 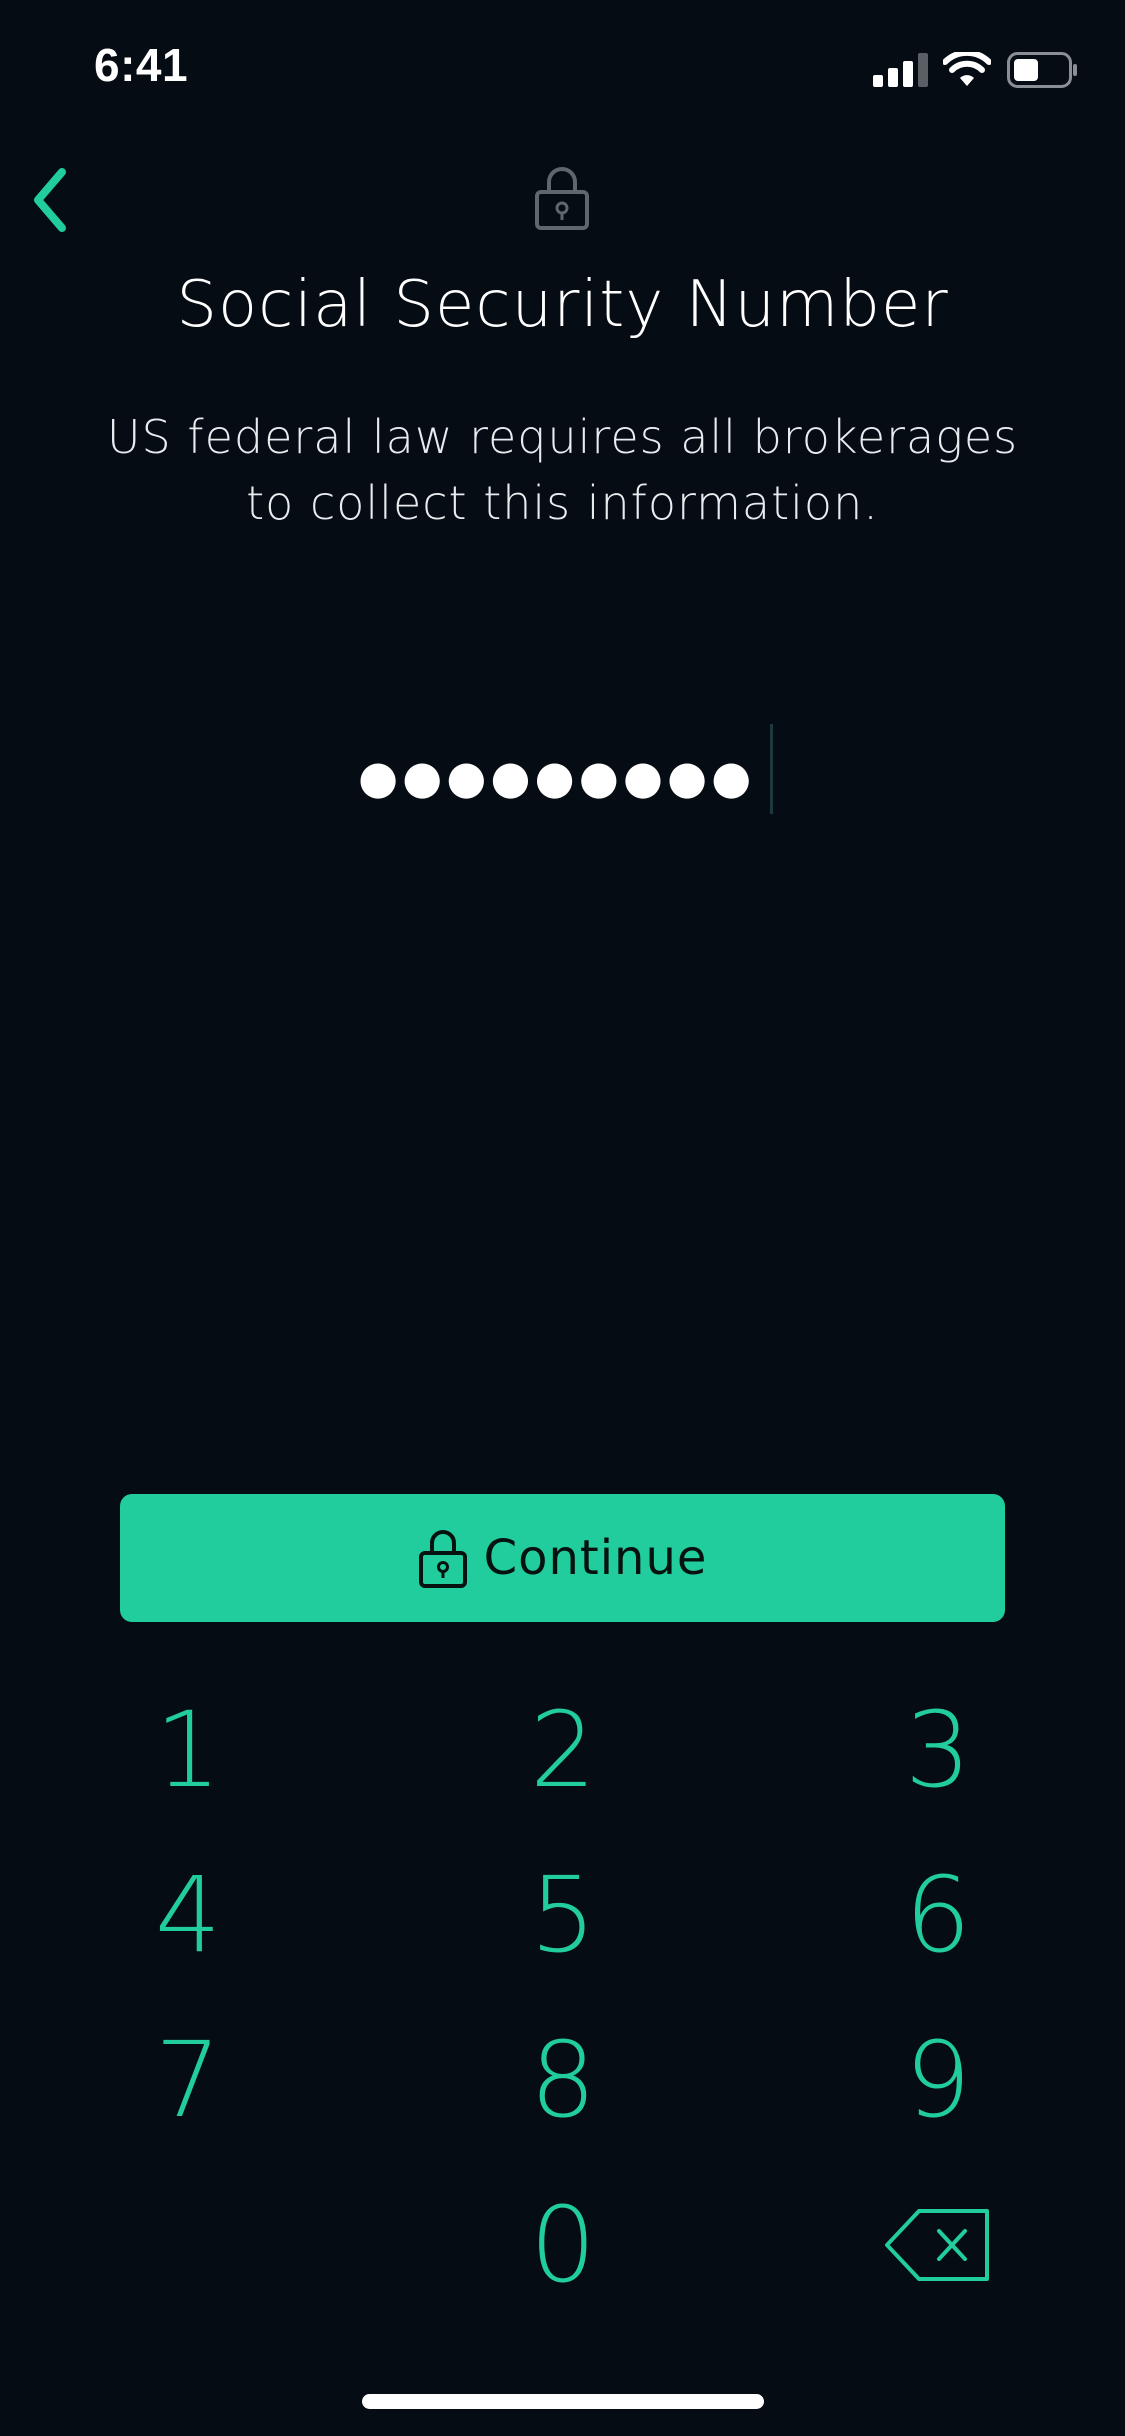 What do you see at coordinates (557, 777) in the screenshot?
I see `ssn-masked-value: ●●●●●●●●●` at bounding box center [557, 777].